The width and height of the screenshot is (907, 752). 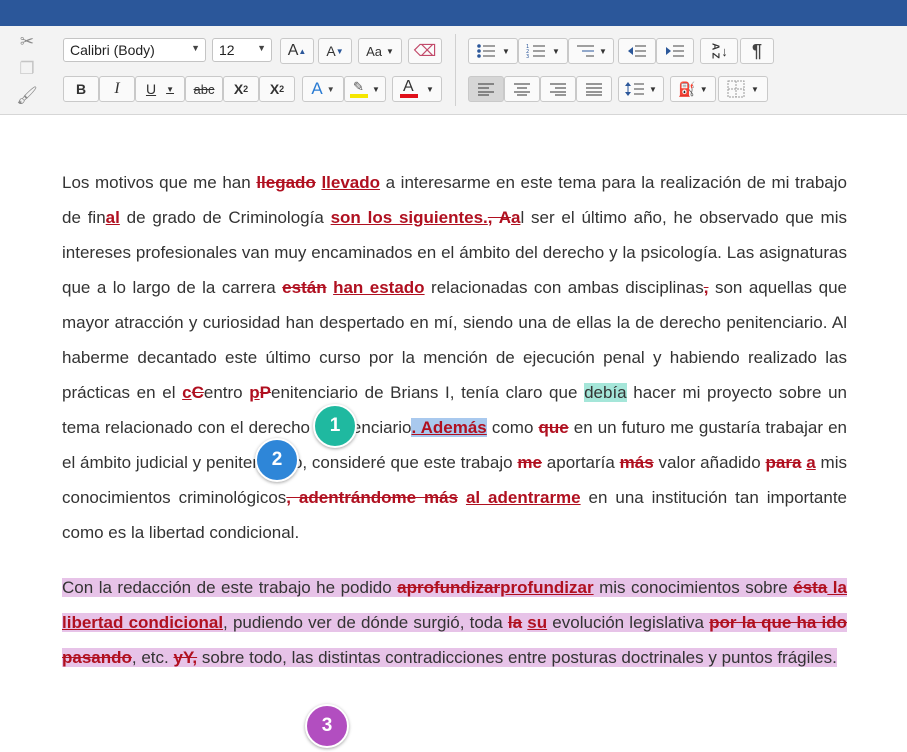 I want to click on sort-button: A Z ↓, so click(x=719, y=51).